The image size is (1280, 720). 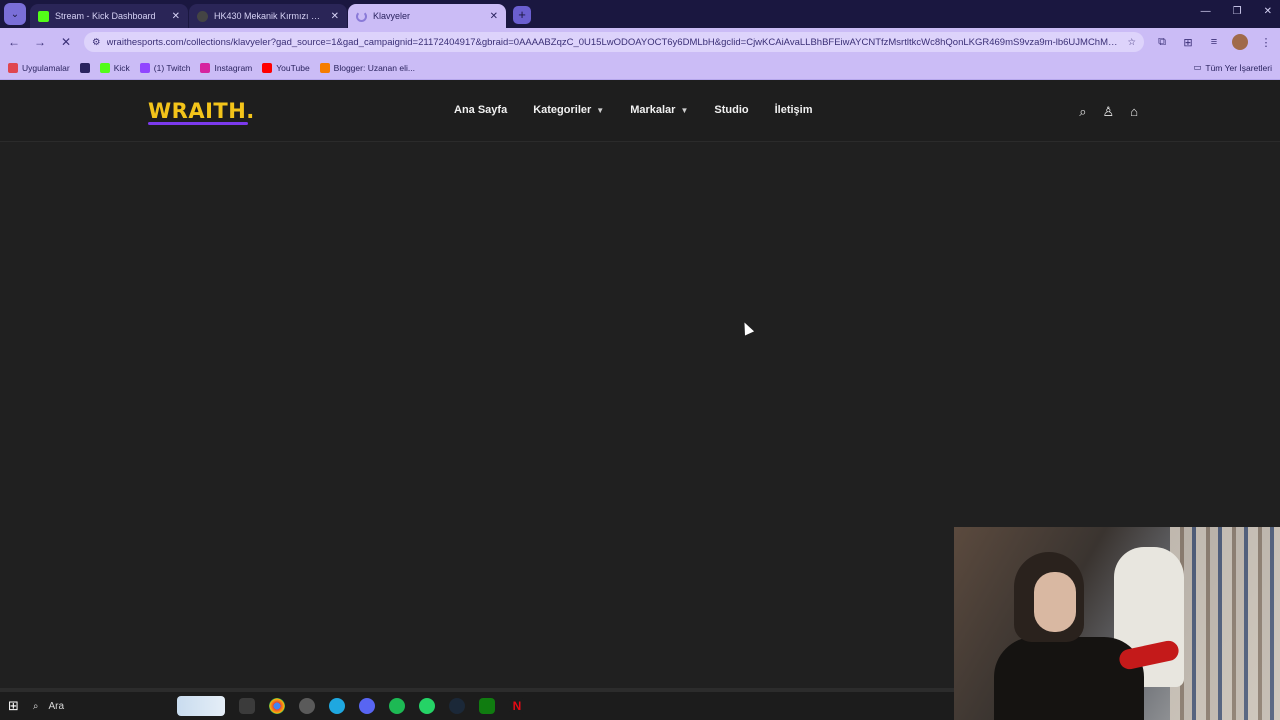 What do you see at coordinates (201, 111) in the screenshot?
I see `site-logo: WRAITH.` at bounding box center [201, 111].